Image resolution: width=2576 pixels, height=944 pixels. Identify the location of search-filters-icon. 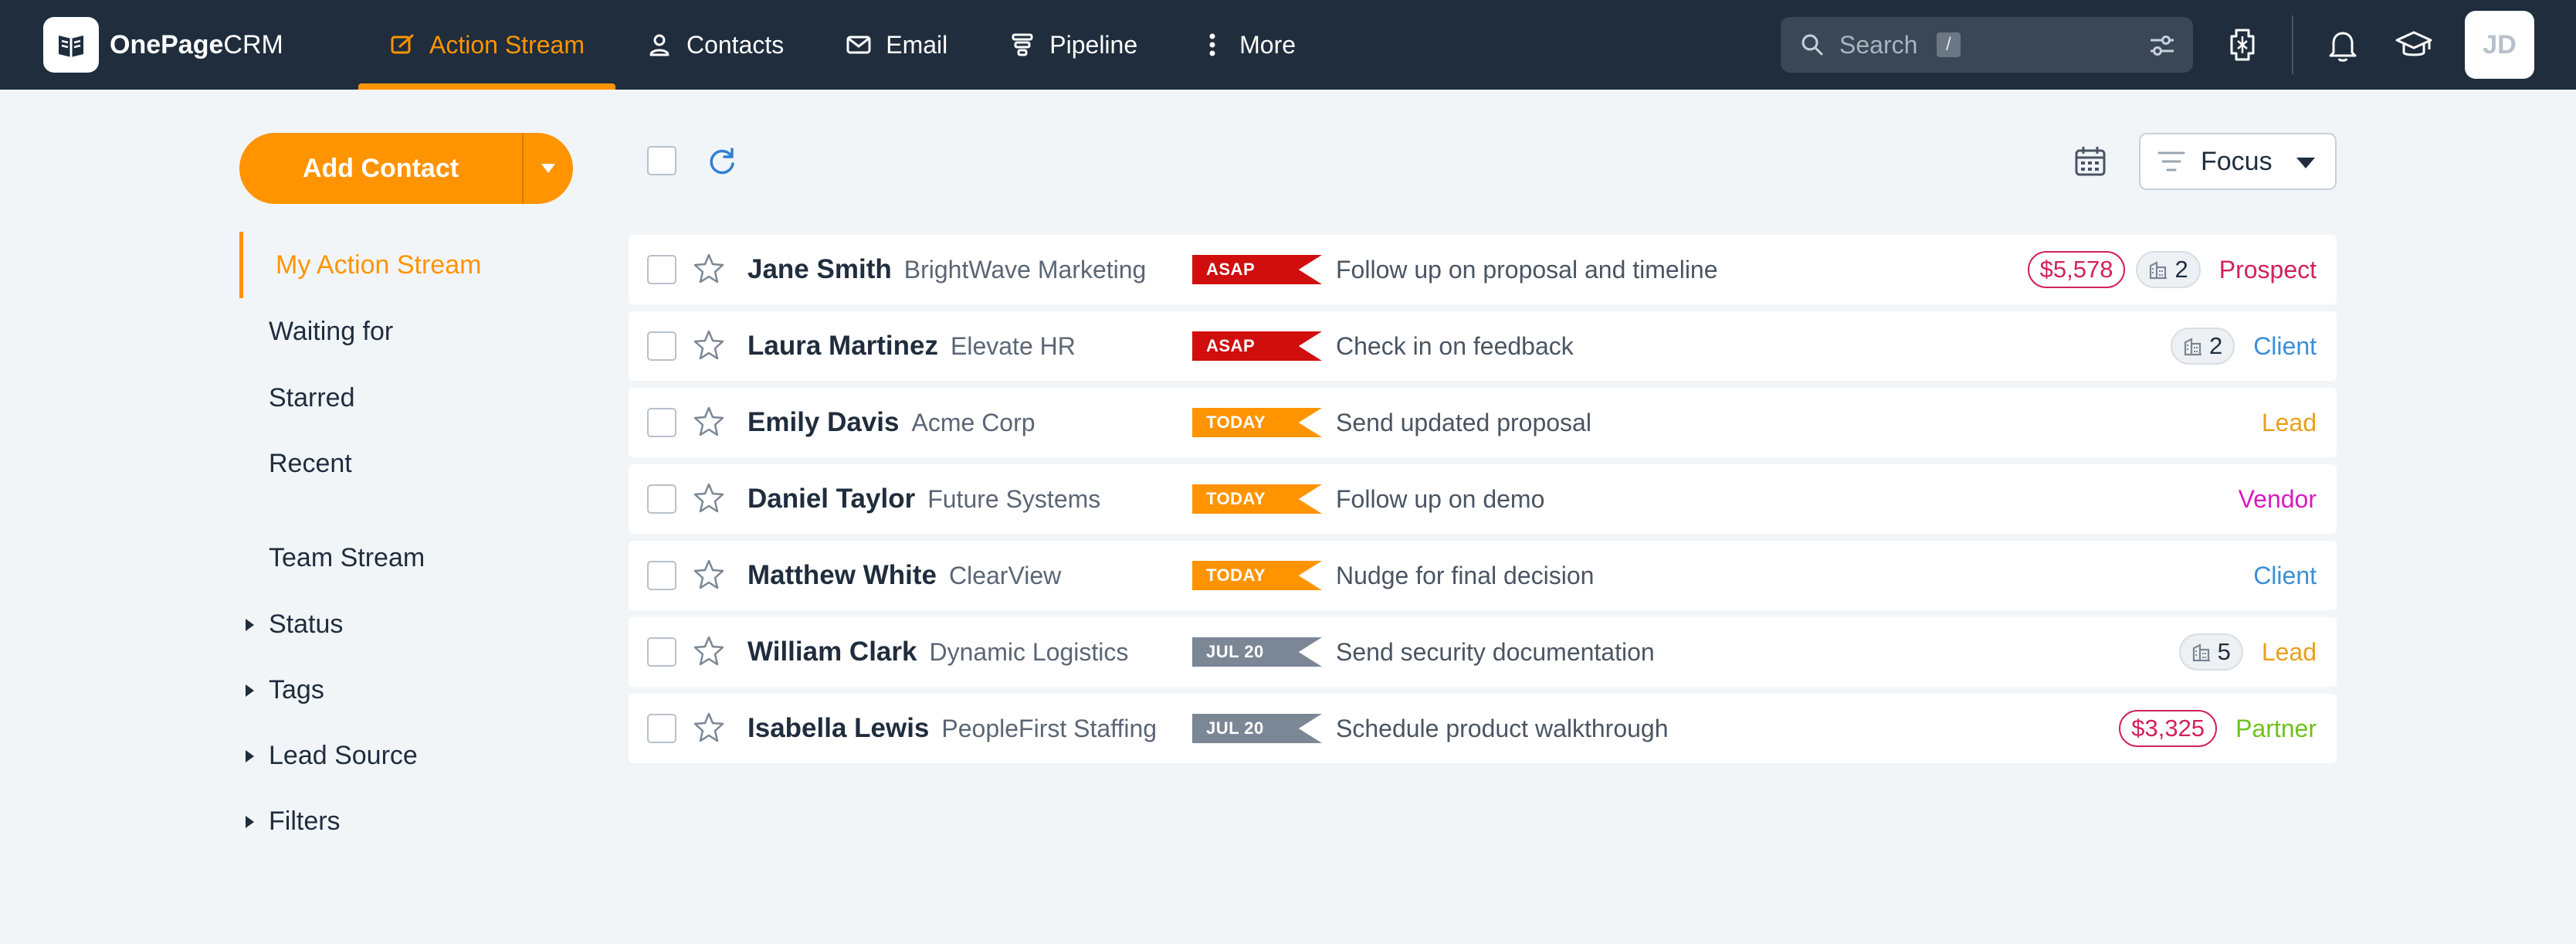
(2162, 45).